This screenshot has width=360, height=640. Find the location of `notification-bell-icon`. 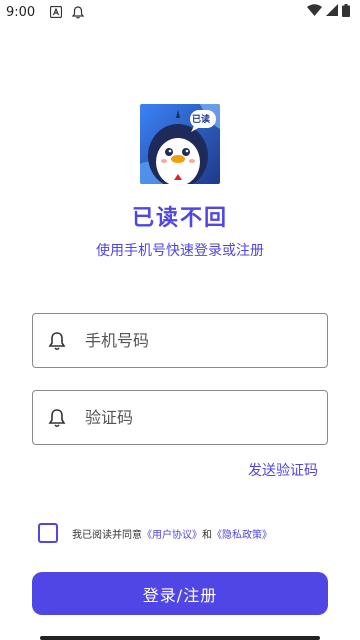

notification-bell-icon is located at coordinates (78, 12).